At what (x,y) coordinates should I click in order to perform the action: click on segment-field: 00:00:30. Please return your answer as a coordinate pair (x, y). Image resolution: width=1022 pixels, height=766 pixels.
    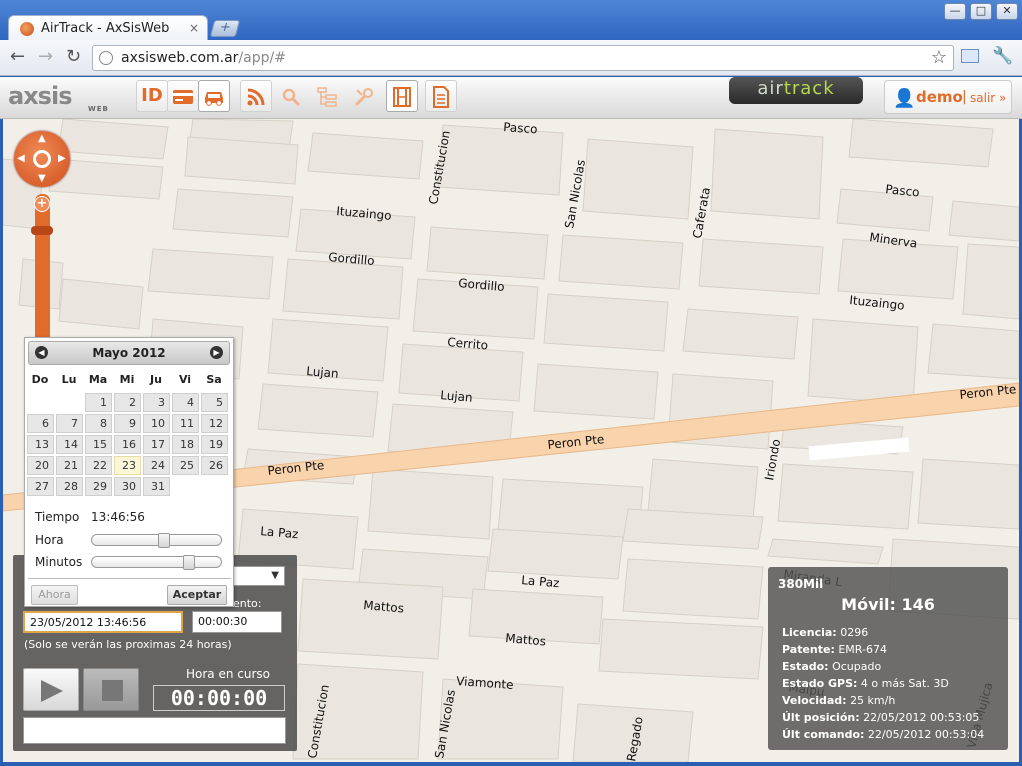
    Looking at the image, I should click on (237, 622).